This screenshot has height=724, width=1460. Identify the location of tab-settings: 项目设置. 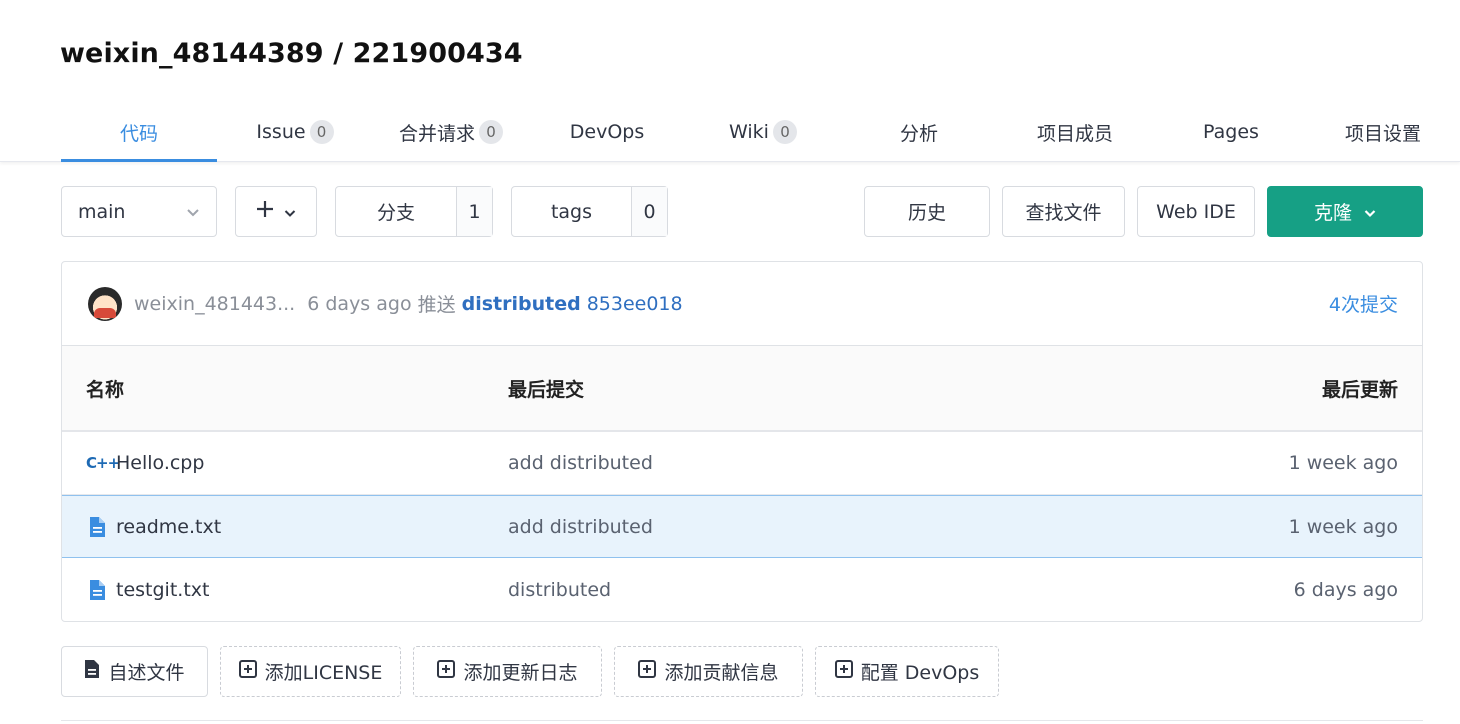
(1384, 132).